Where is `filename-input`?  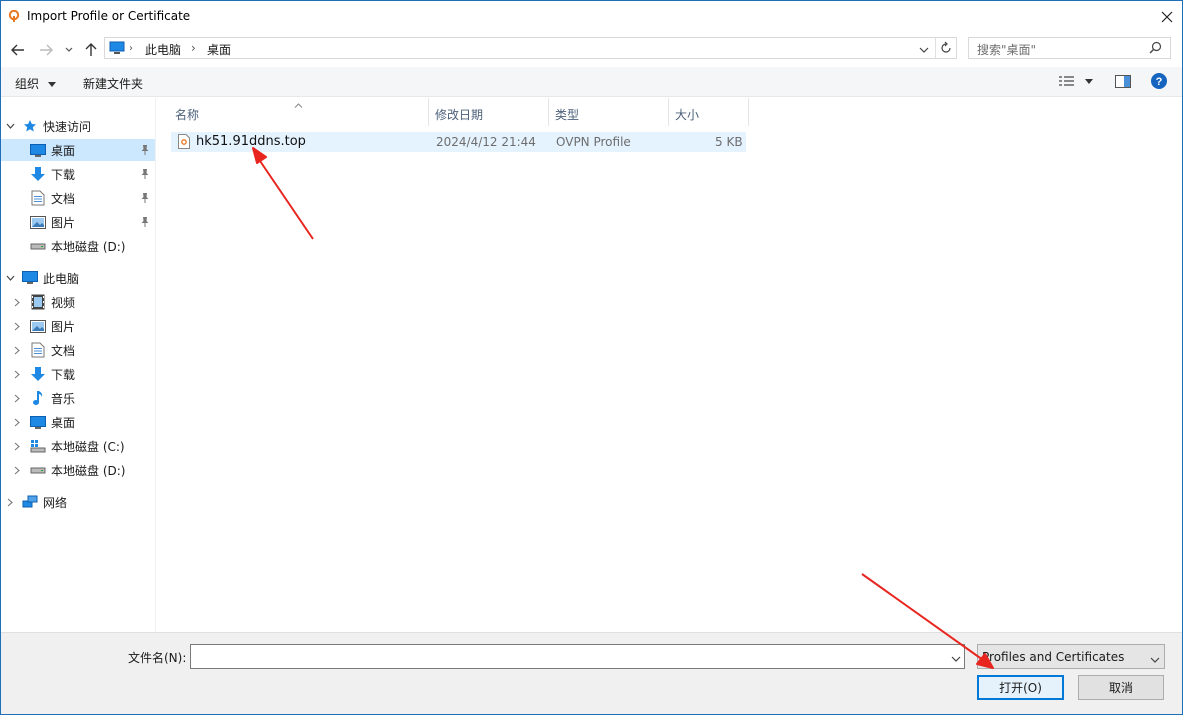
filename-input is located at coordinates (577, 656).